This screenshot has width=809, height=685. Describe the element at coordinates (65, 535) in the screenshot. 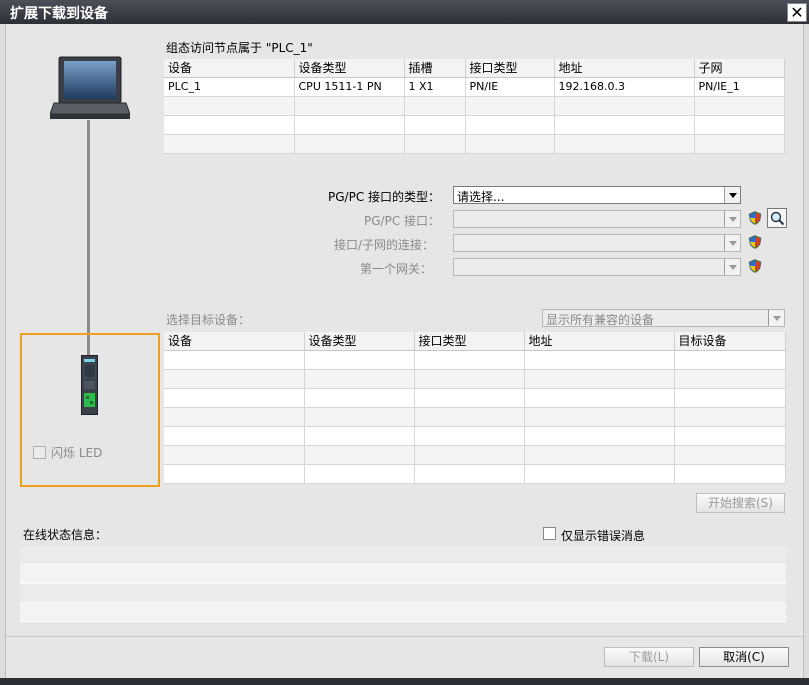

I see `online-status-label: 在线状态信息：` at that location.